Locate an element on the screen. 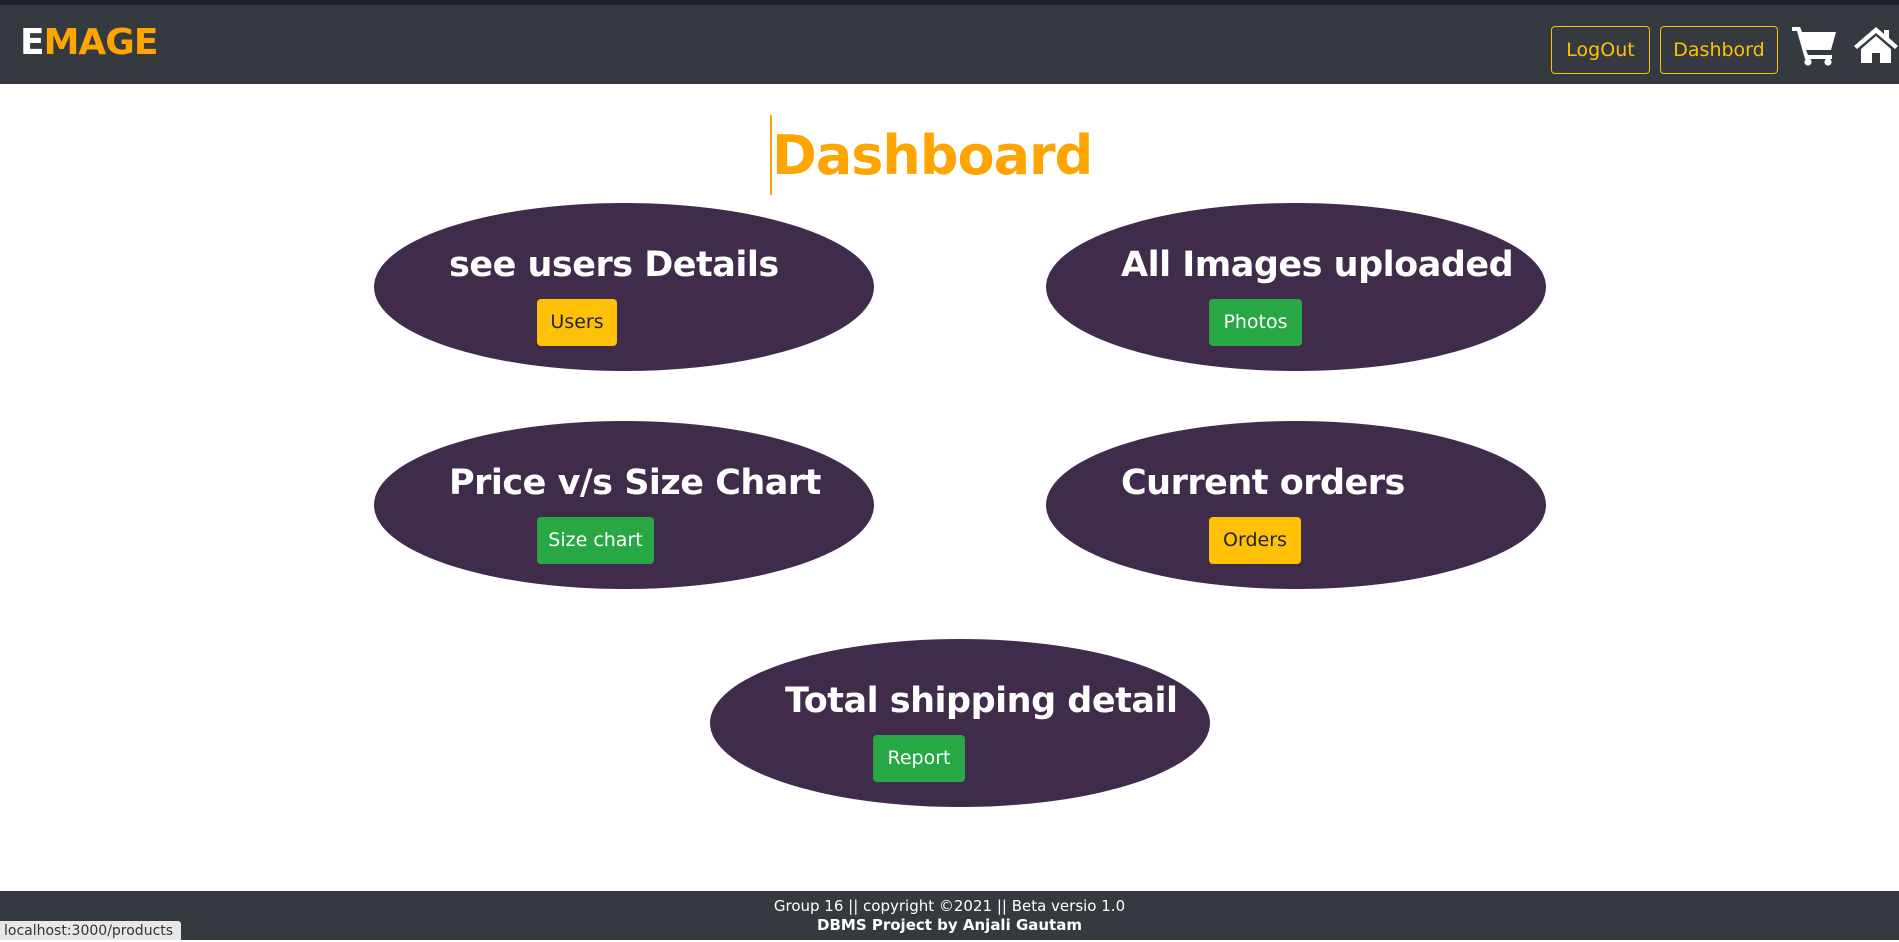 The width and height of the screenshot is (1899, 942). cart-icon is located at coordinates (1814, 45).